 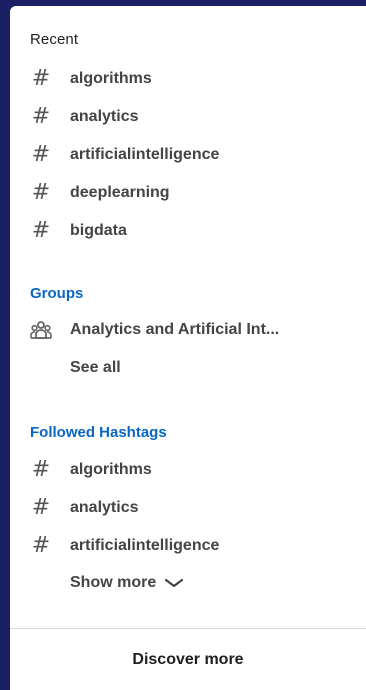 I want to click on recent-item-algorithms: # algorithms, so click(x=91, y=79).